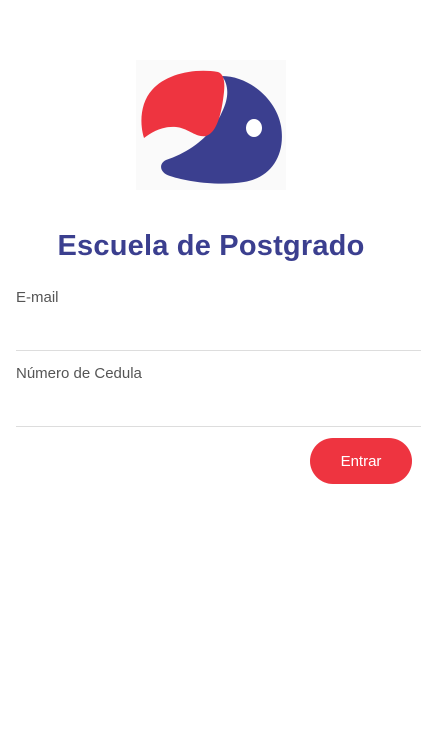 This screenshot has width=422, height=750. Describe the element at coordinates (37, 297) in the screenshot. I see `email-label: E-mail` at that location.